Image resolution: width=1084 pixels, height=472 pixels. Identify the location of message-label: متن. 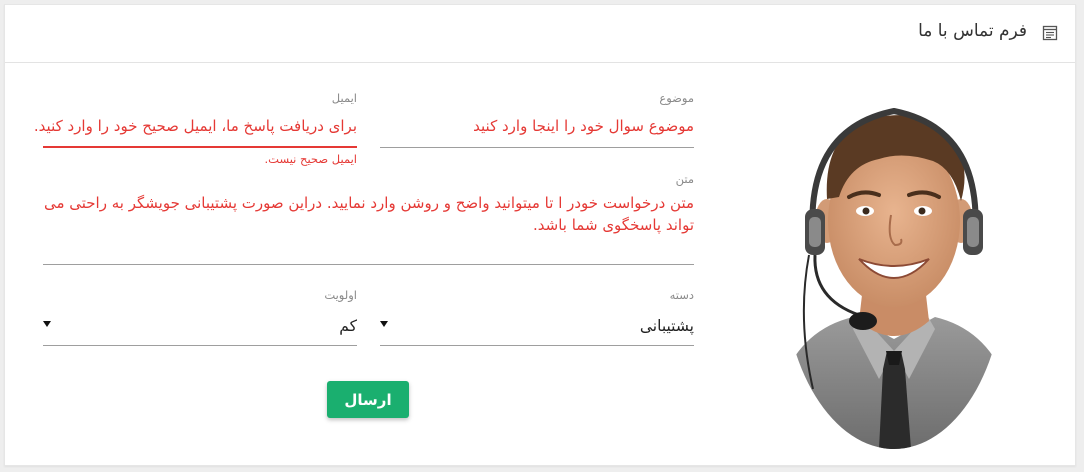
(684, 179).